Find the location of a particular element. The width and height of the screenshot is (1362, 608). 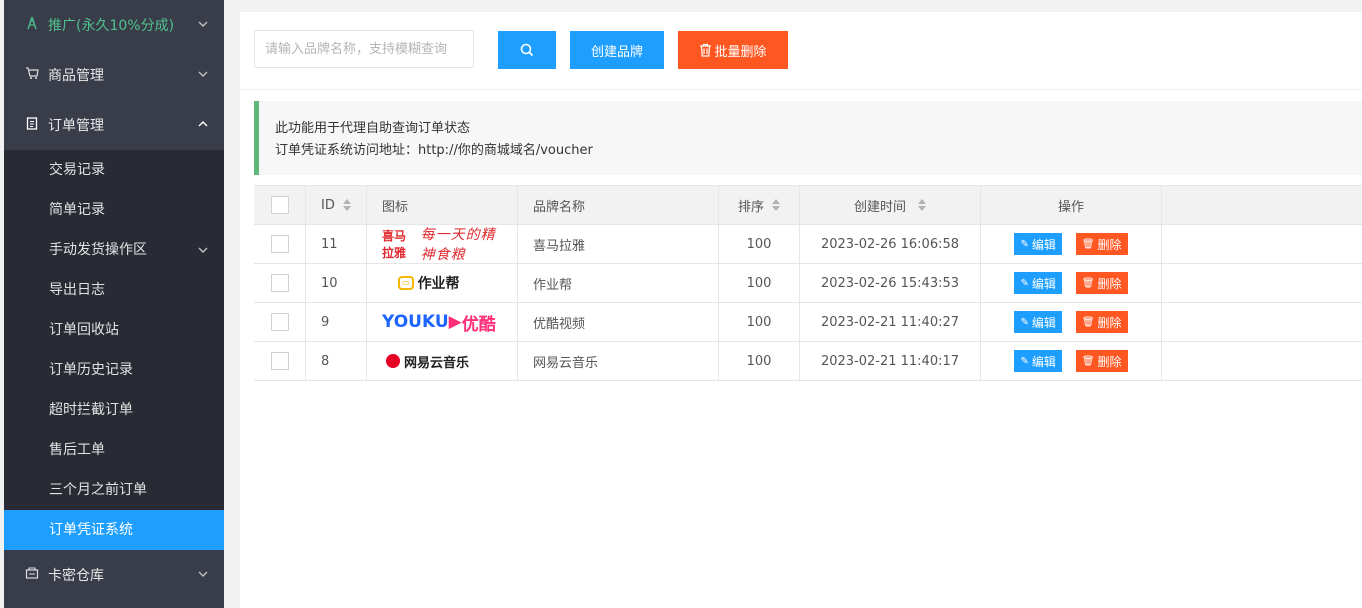

row-created: 2023-02-21 11:40:17 is located at coordinates (890, 361).